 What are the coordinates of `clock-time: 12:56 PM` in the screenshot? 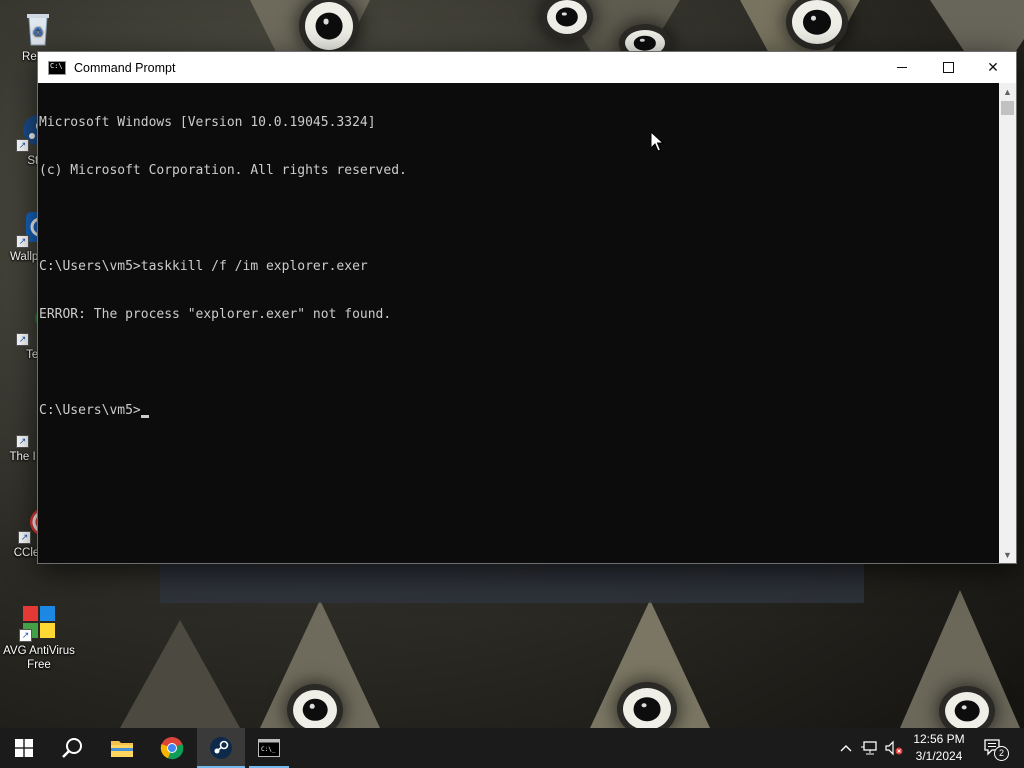 It's located at (939, 739).